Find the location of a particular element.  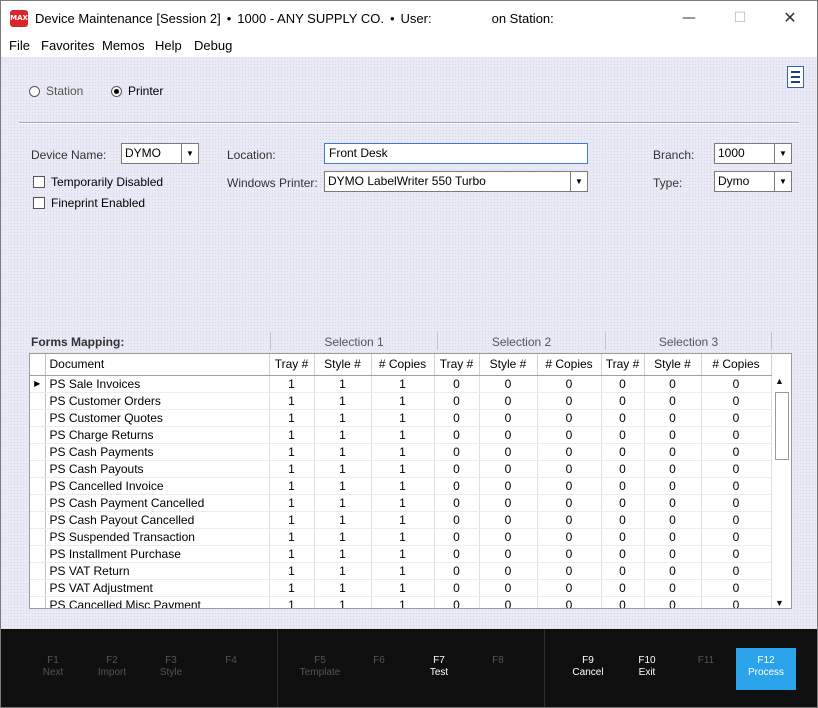

document-cell: PS Suspended Transaction is located at coordinates (157, 537).